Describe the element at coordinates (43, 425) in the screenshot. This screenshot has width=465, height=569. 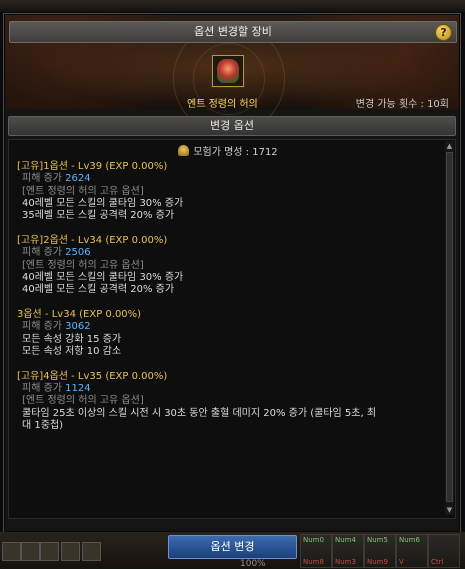
I see `option-line: 대 1중첩)` at that location.